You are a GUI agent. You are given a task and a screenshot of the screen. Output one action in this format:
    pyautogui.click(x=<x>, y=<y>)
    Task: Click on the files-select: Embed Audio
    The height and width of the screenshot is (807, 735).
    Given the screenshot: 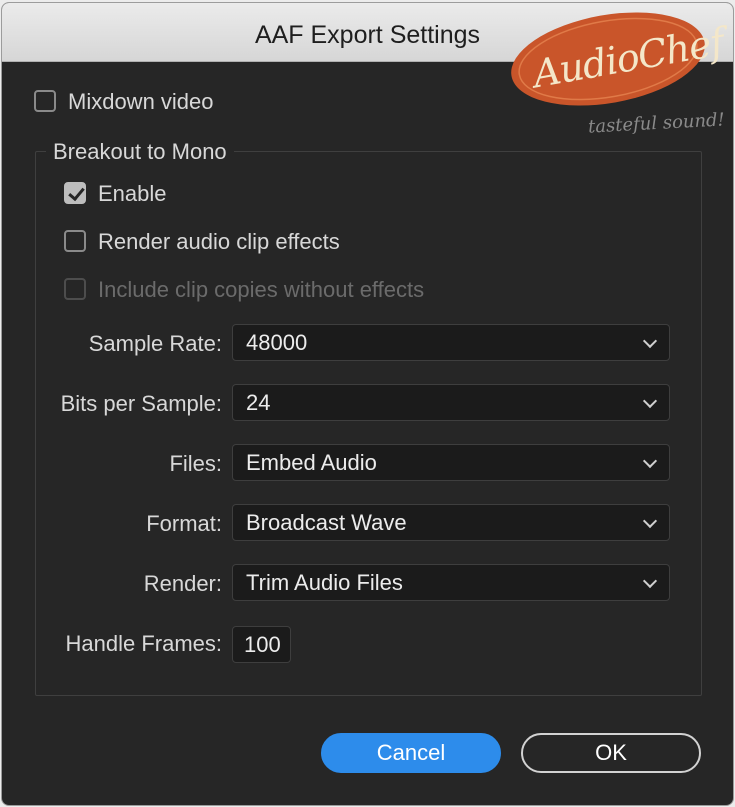 What is the action you would take?
    pyautogui.click(x=451, y=462)
    